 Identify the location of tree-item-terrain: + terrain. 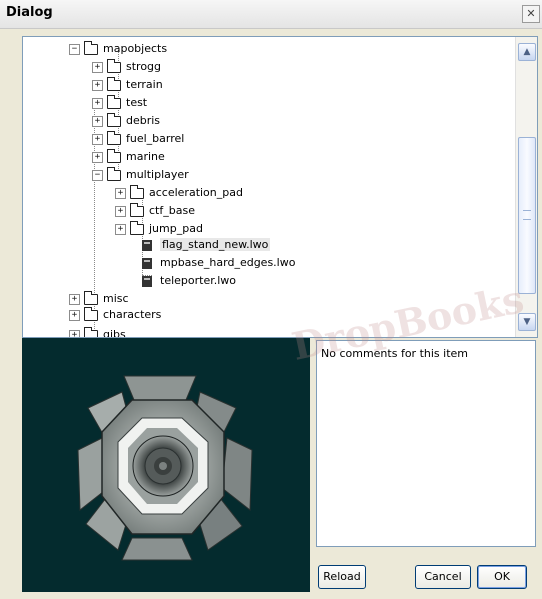
(127, 84).